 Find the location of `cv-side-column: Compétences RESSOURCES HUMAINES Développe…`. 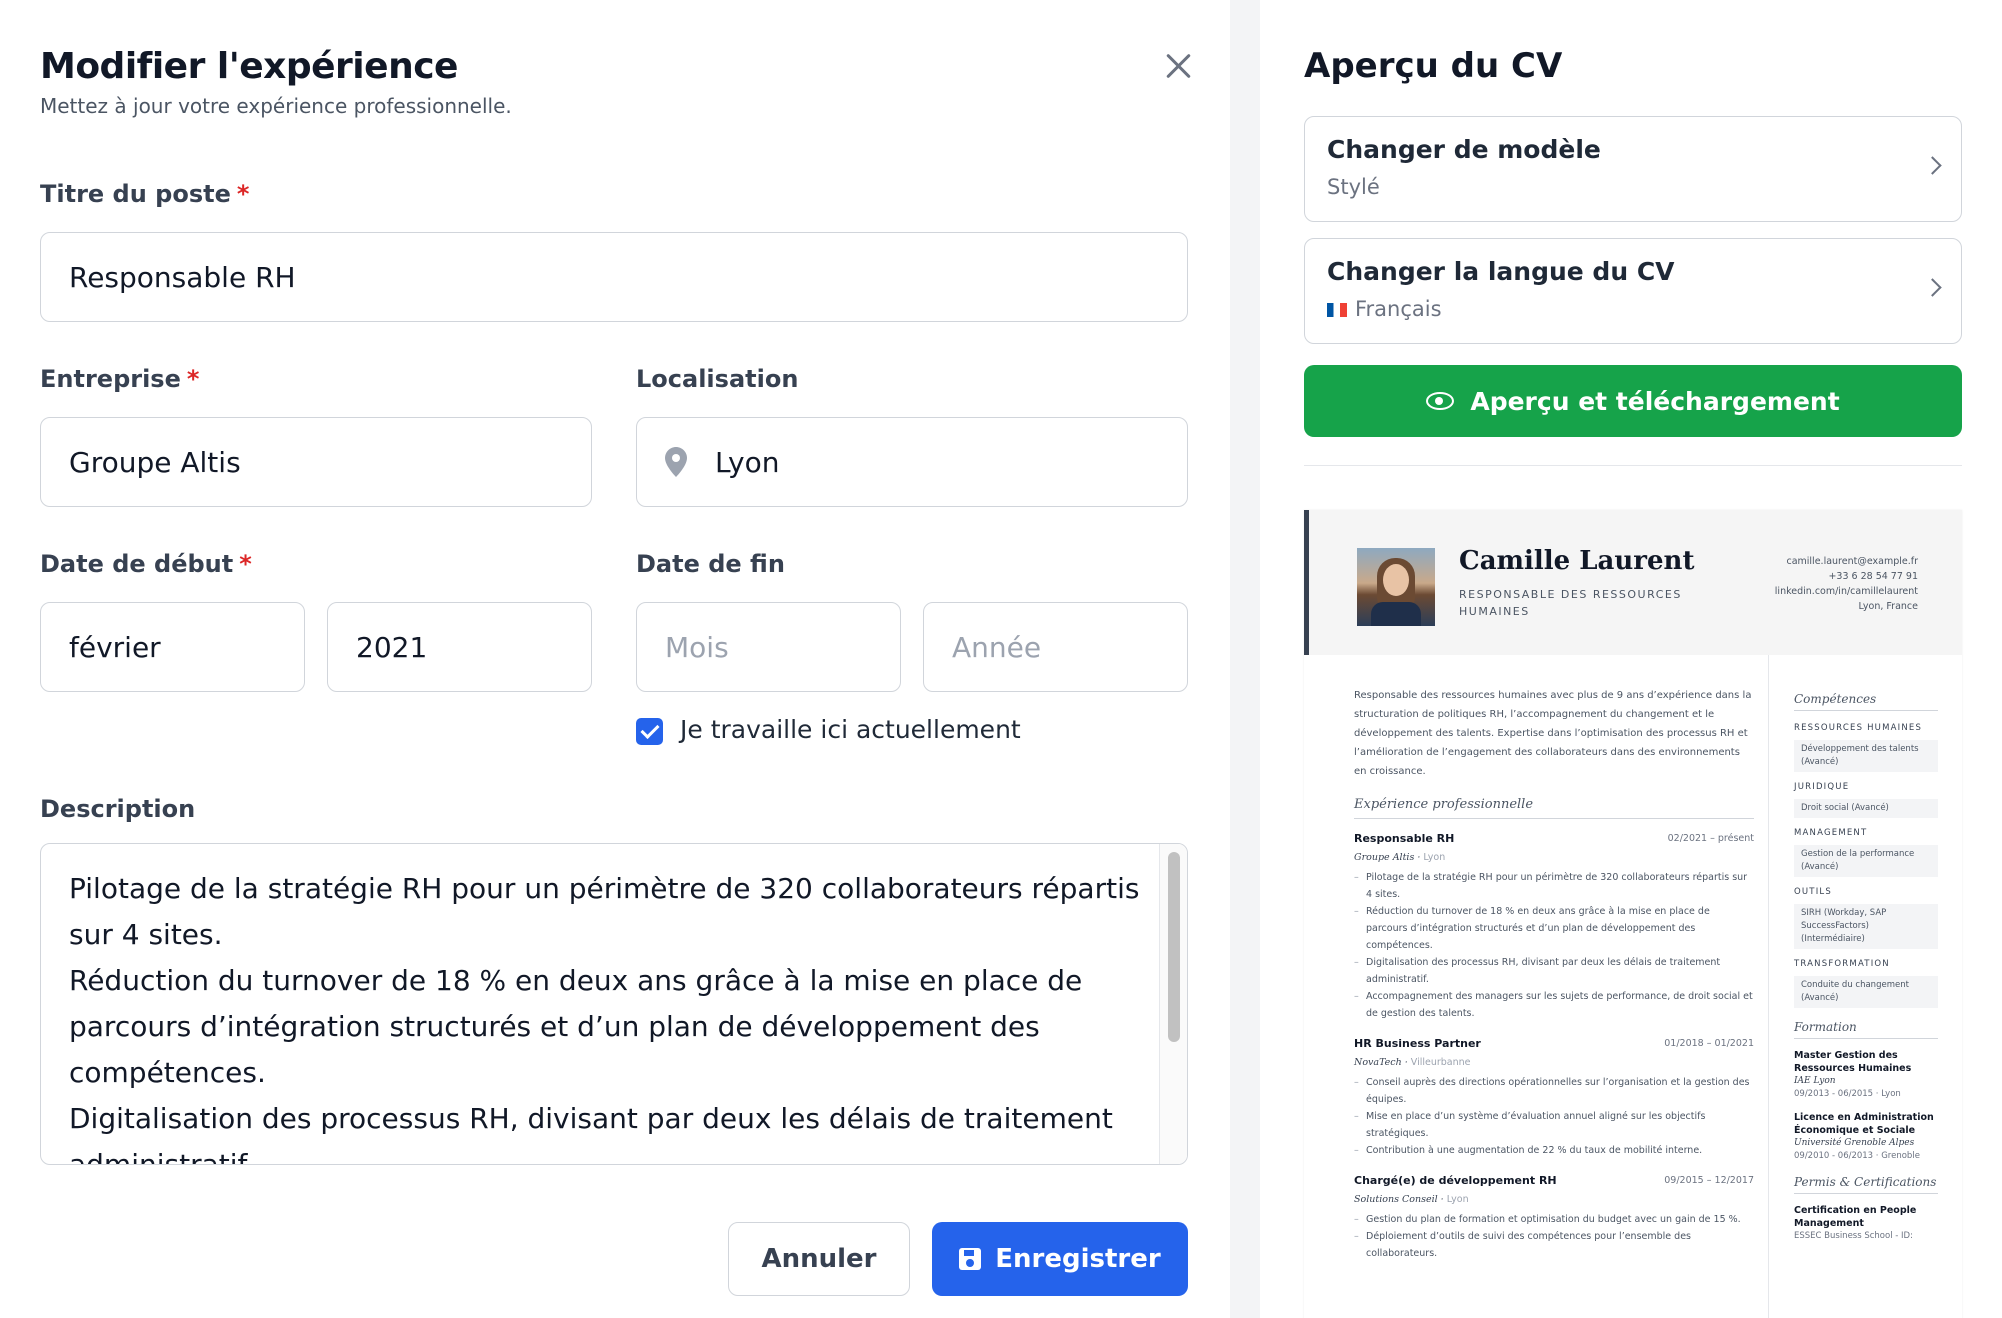

cv-side-column: Compétences RESSOURCES HUMAINES Développe… is located at coordinates (1866, 969).